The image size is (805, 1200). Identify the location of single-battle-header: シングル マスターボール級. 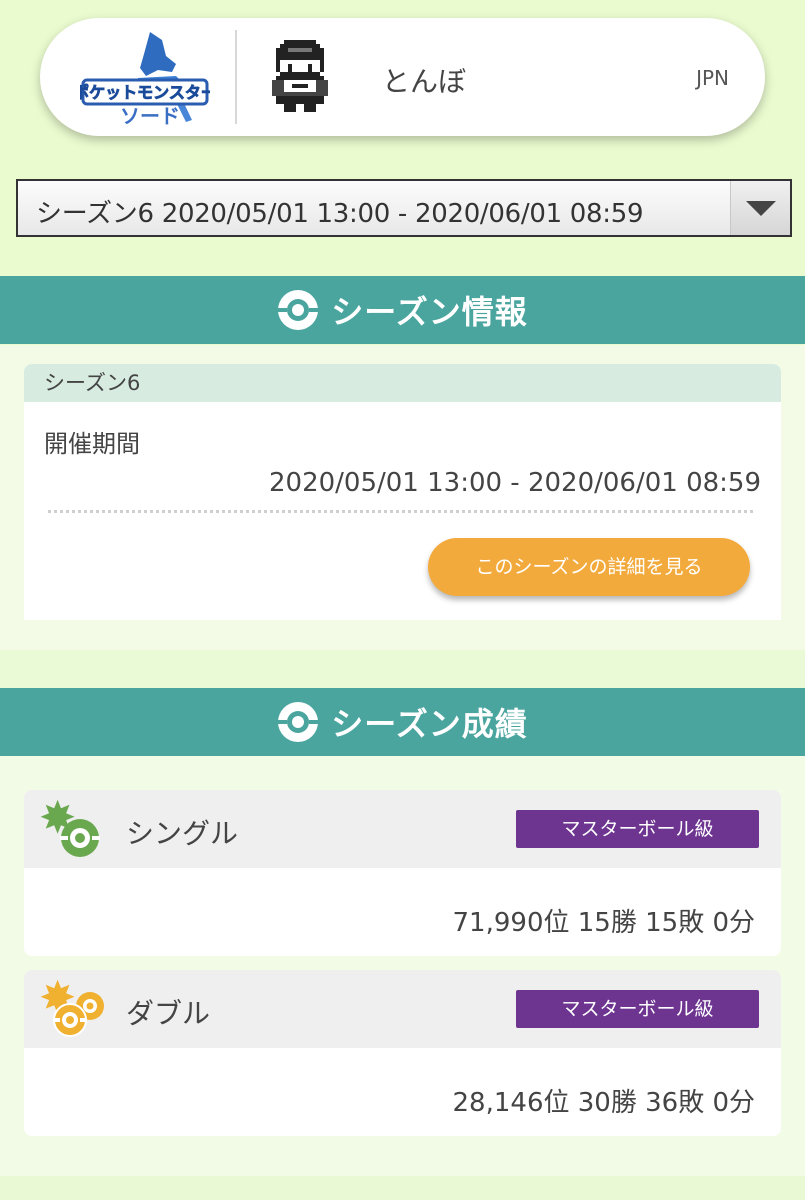
(402, 829).